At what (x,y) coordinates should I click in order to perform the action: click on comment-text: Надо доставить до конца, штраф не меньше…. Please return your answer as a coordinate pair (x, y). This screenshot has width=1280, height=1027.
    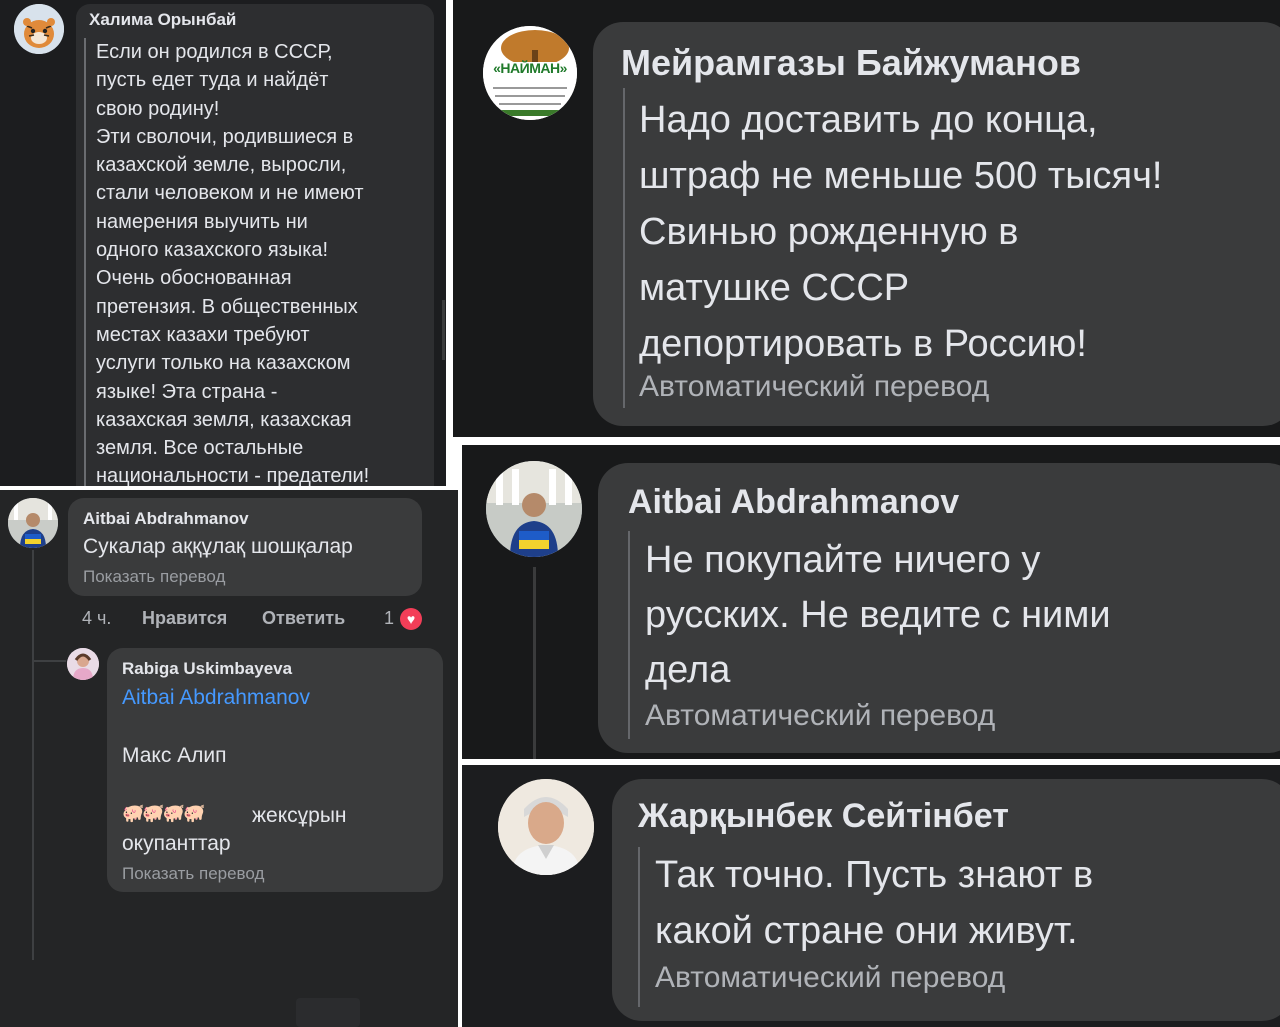
    Looking at the image, I should click on (901, 232).